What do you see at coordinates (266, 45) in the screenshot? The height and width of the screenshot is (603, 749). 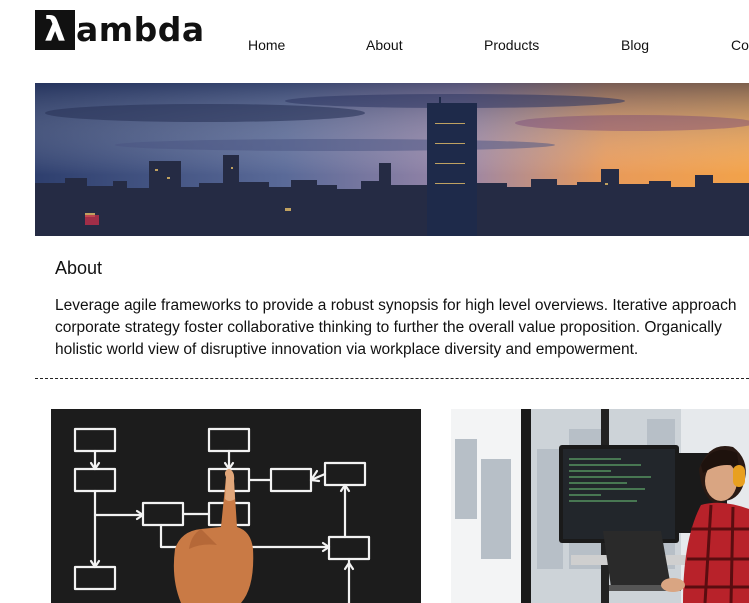 I see `nav-home: Home` at bounding box center [266, 45].